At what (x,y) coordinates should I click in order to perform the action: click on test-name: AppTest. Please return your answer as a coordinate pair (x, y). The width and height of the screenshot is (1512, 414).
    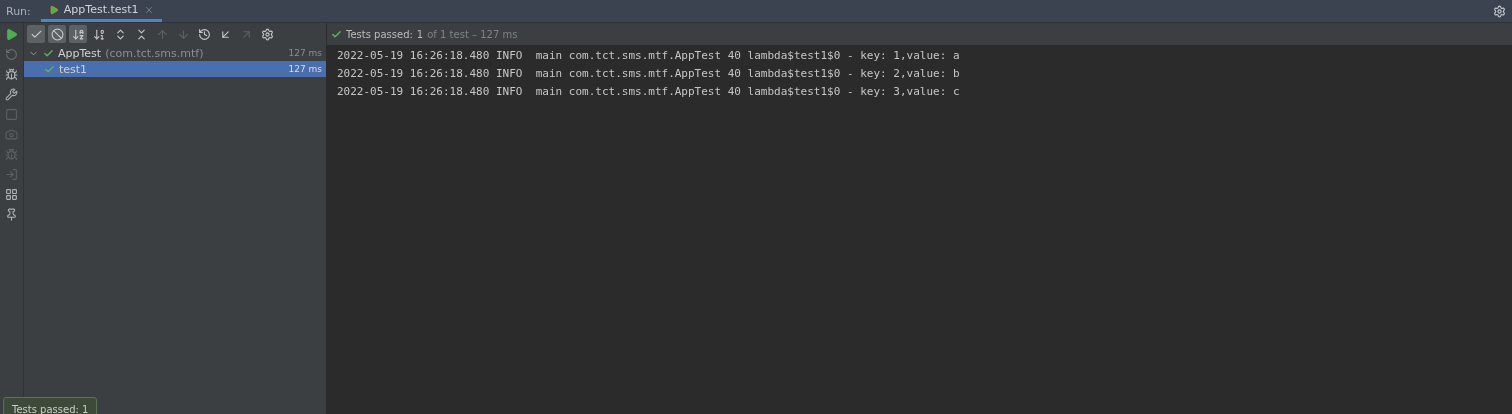
    Looking at the image, I should click on (80, 53).